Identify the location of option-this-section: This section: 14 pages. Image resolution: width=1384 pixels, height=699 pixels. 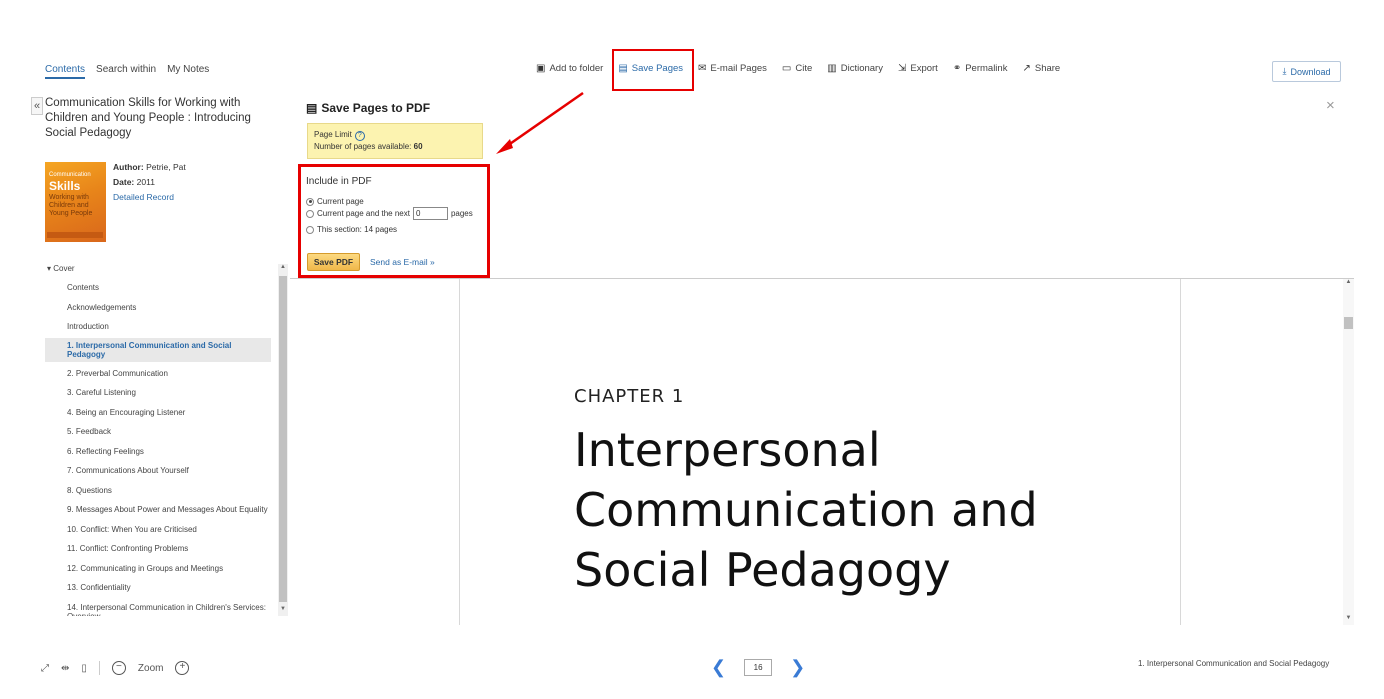
(351, 229).